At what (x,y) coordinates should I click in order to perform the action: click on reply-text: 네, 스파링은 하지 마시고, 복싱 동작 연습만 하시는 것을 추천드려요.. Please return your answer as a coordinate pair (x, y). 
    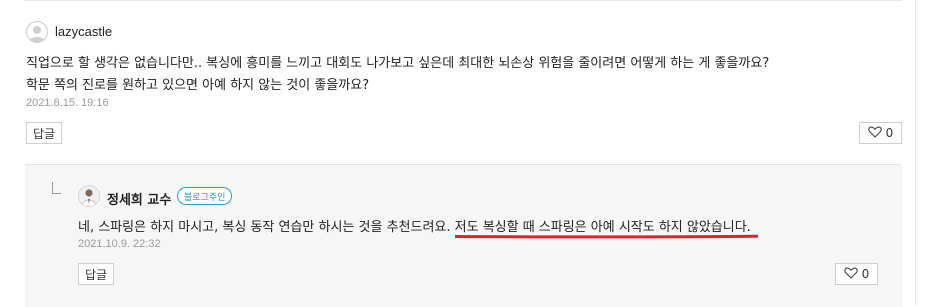
    Looking at the image, I should click on (266, 227).